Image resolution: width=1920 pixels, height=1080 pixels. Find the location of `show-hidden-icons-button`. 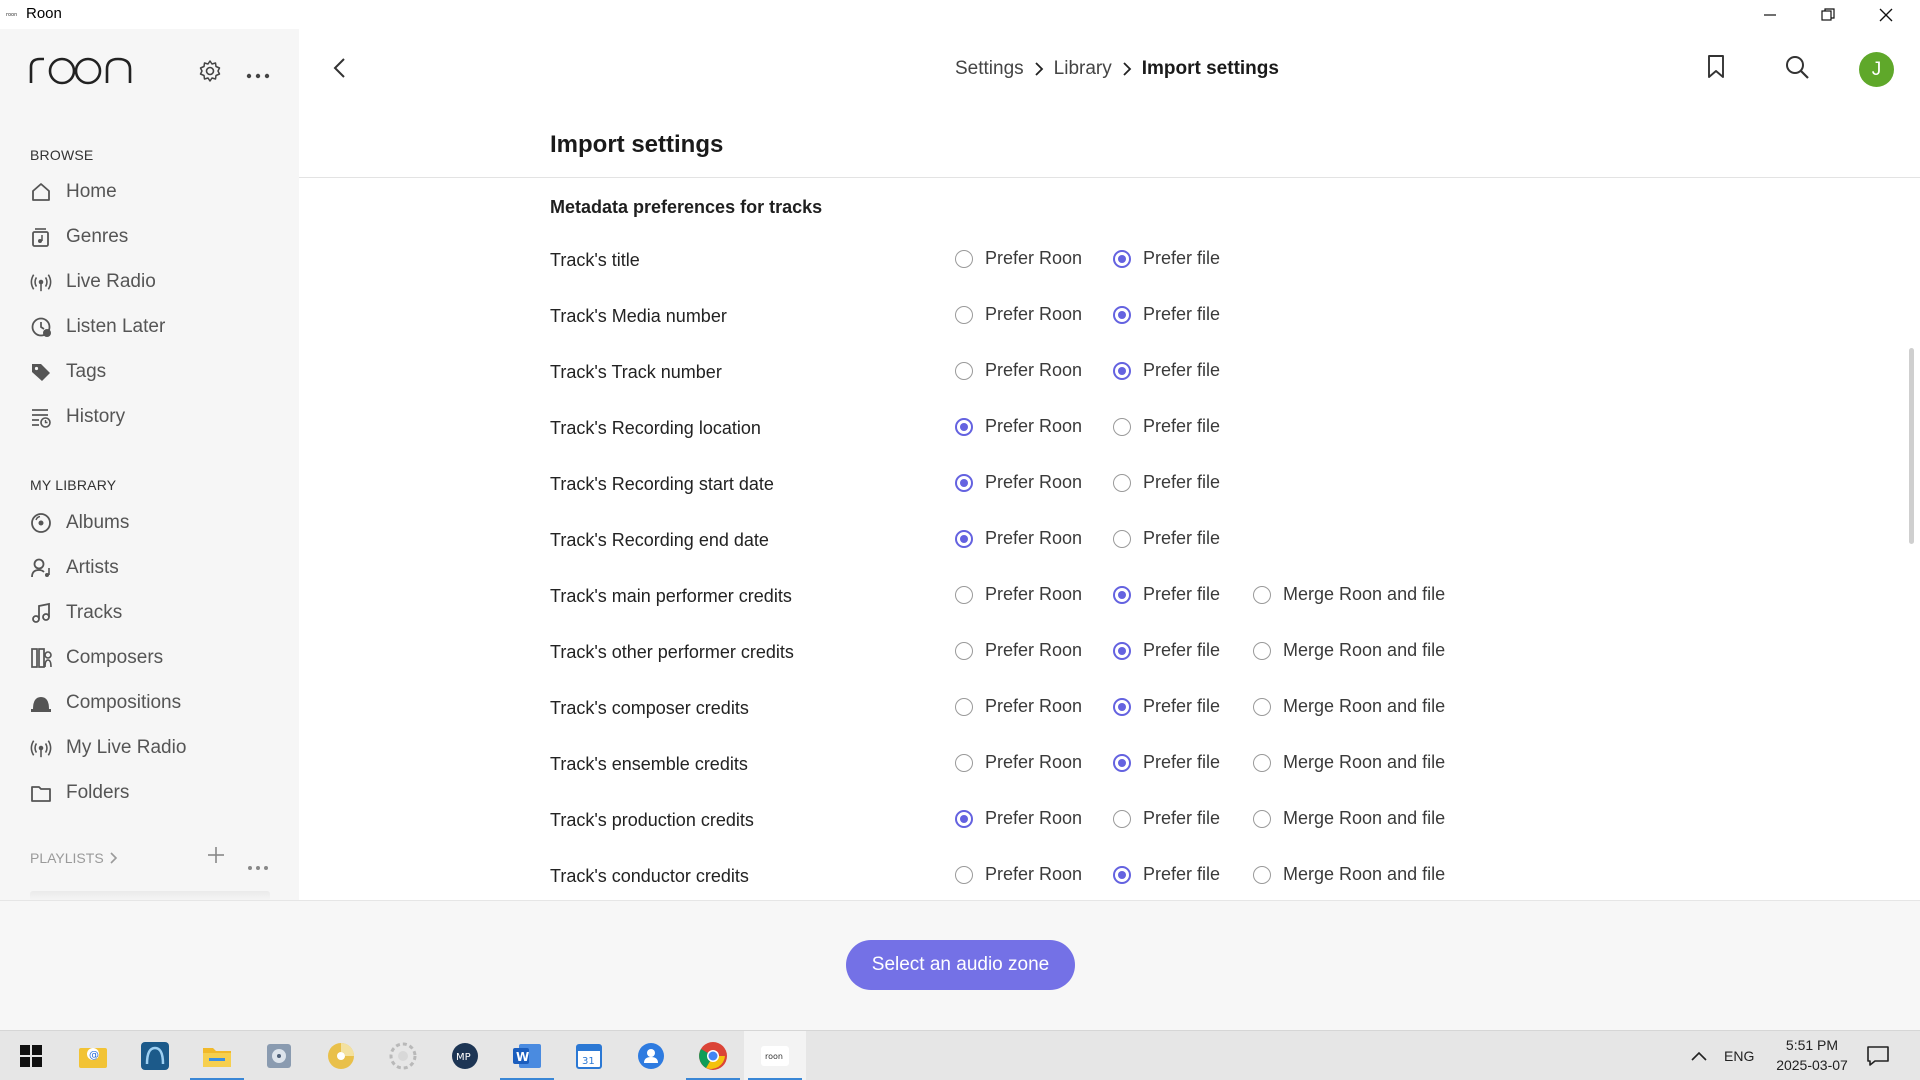

show-hidden-icons-button is located at coordinates (1699, 1055).